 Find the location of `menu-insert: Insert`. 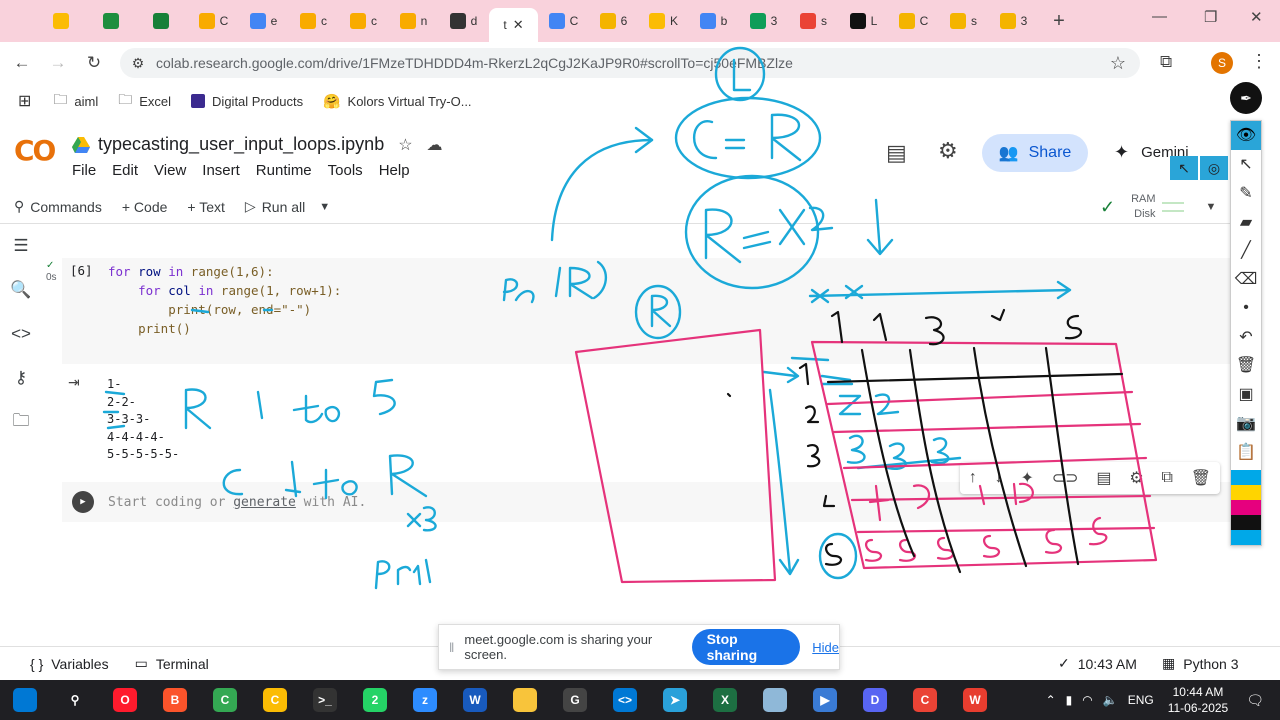

menu-insert: Insert is located at coordinates (221, 170).